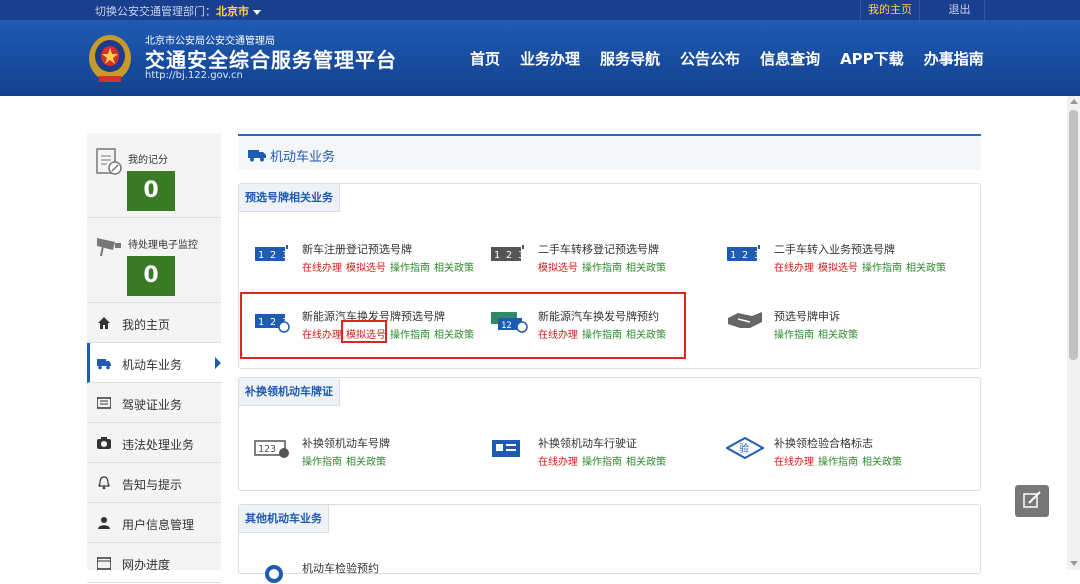 The image size is (1080, 584). I want to click on service-links: 模拟选号 操作指南 相关政策, so click(604, 266).